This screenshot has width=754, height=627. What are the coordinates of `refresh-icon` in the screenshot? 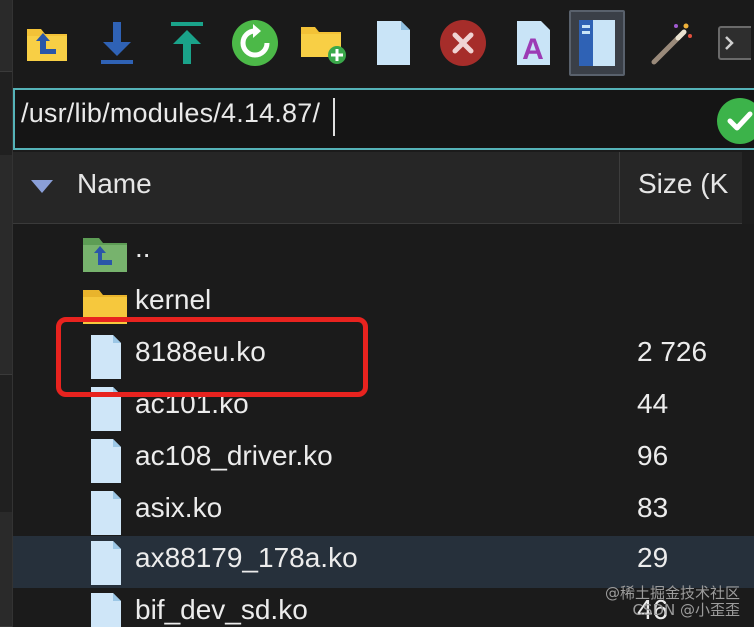 It's located at (255, 43).